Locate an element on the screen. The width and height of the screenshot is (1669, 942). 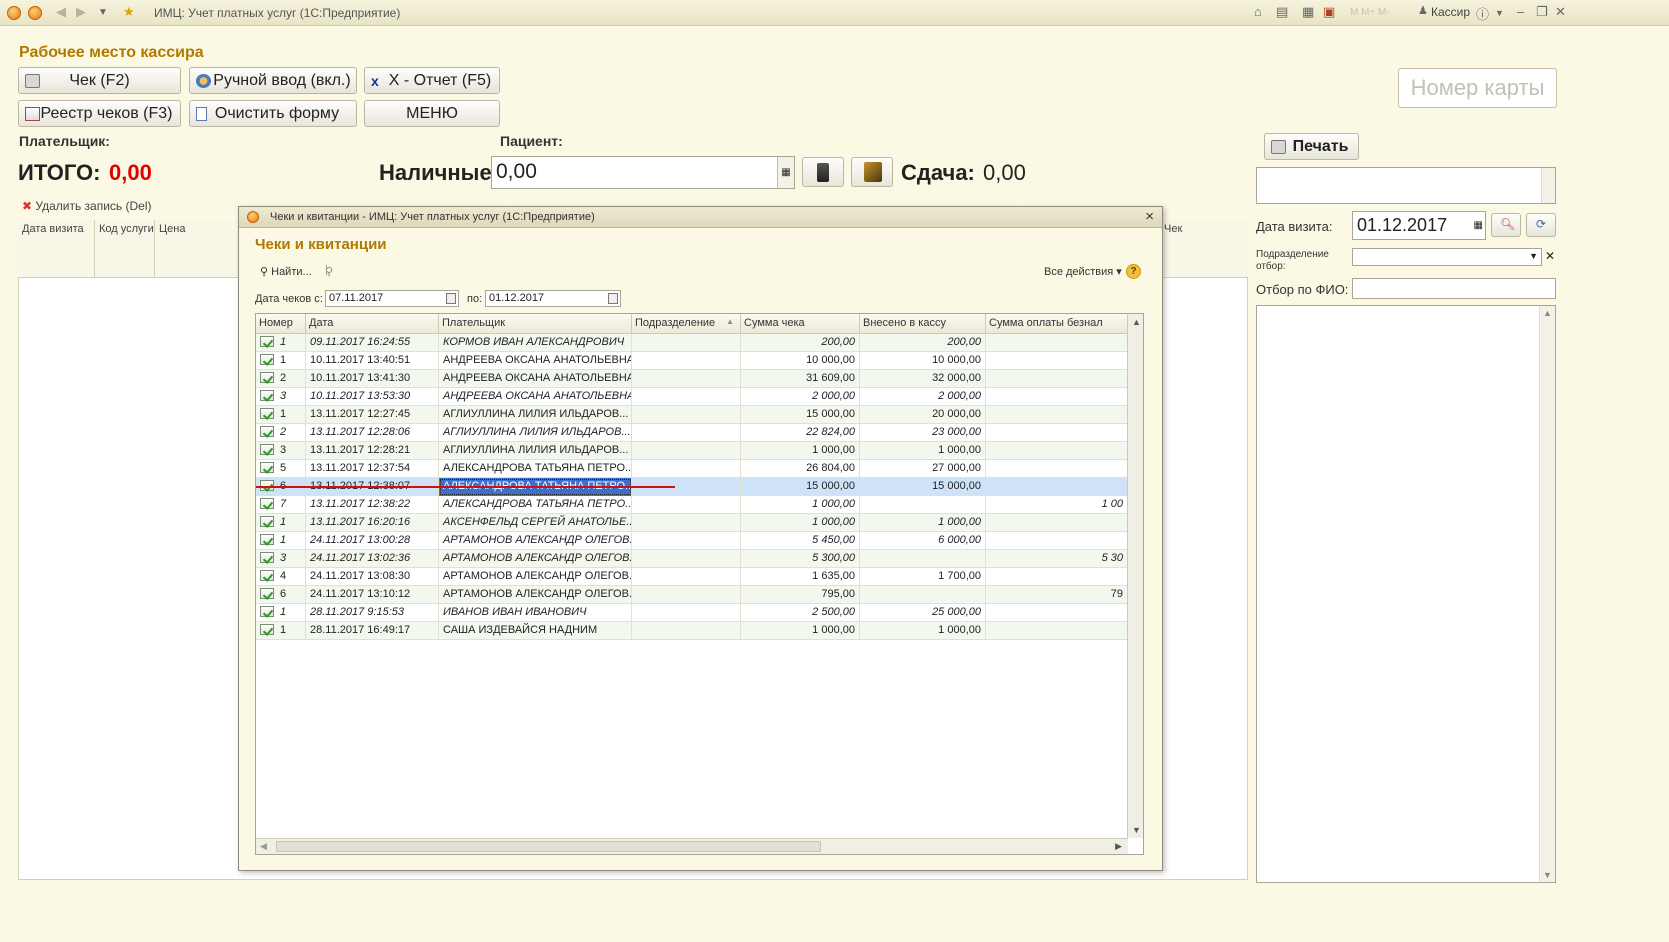
table-header-cell: Дата is located at coordinates (372, 324).